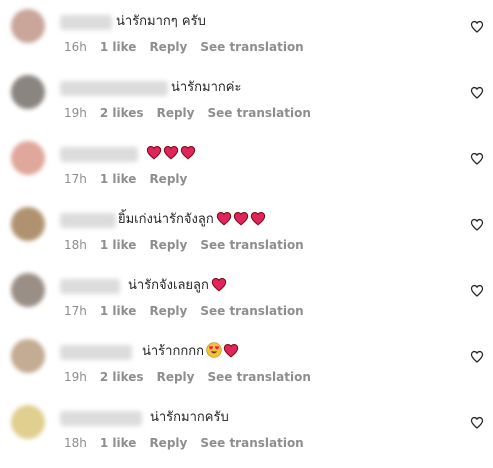  I want to click on comment-item: 17h 1 like Reply, so click(246, 171).